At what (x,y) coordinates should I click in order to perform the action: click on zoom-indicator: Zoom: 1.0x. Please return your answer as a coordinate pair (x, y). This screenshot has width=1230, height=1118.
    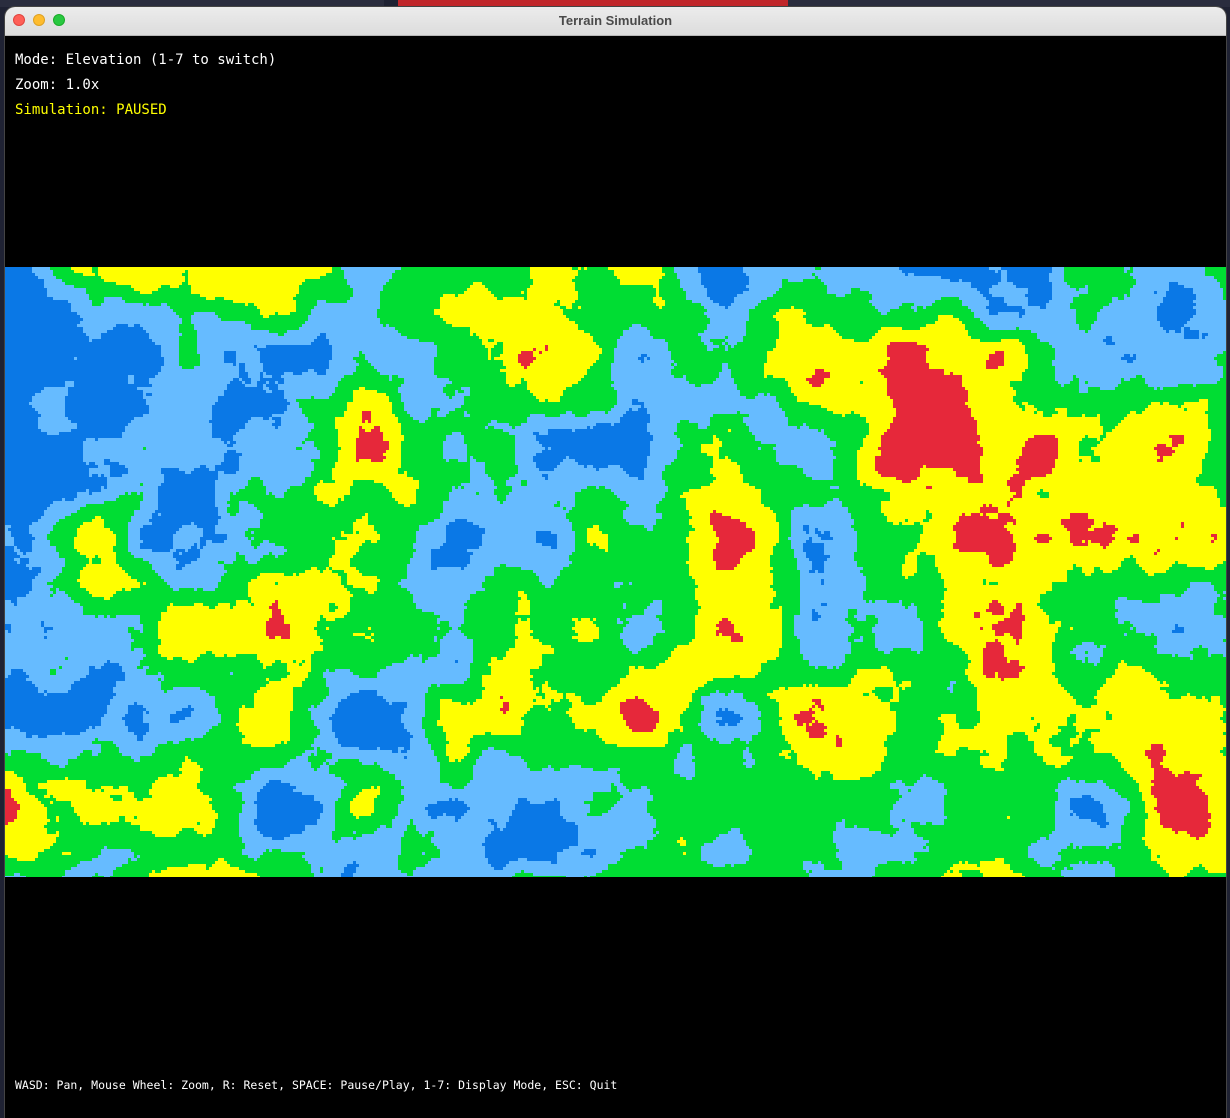
    Looking at the image, I should click on (57, 85).